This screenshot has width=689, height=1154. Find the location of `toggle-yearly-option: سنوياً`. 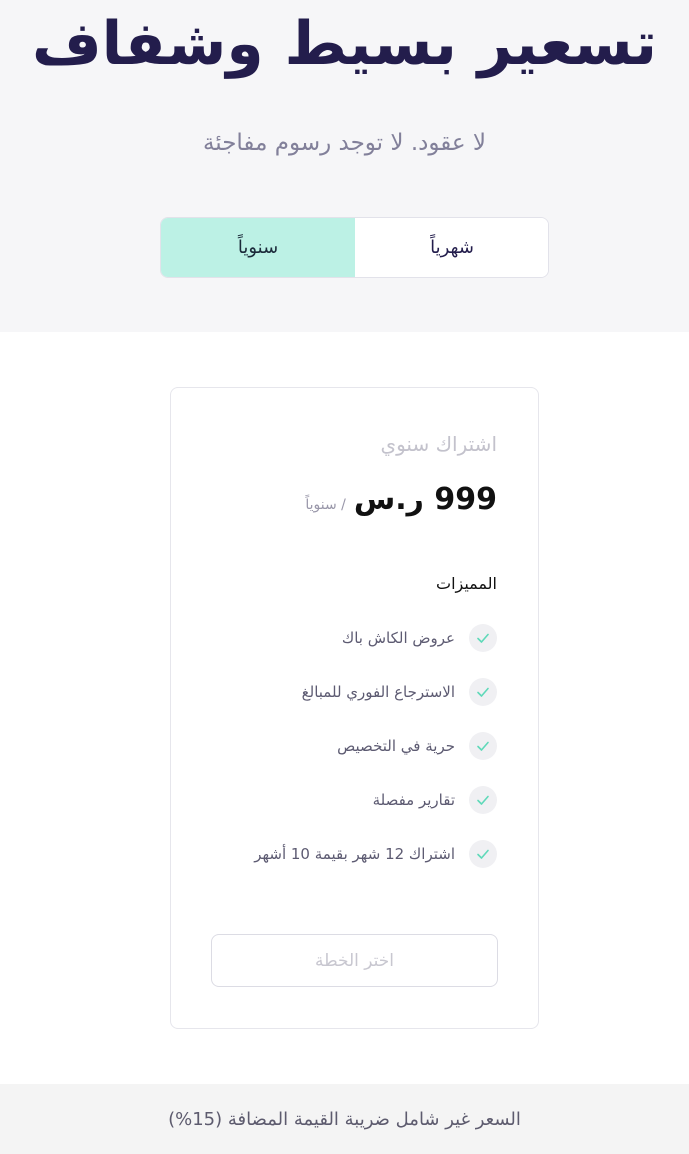

toggle-yearly-option: سنوياً is located at coordinates (258, 247).